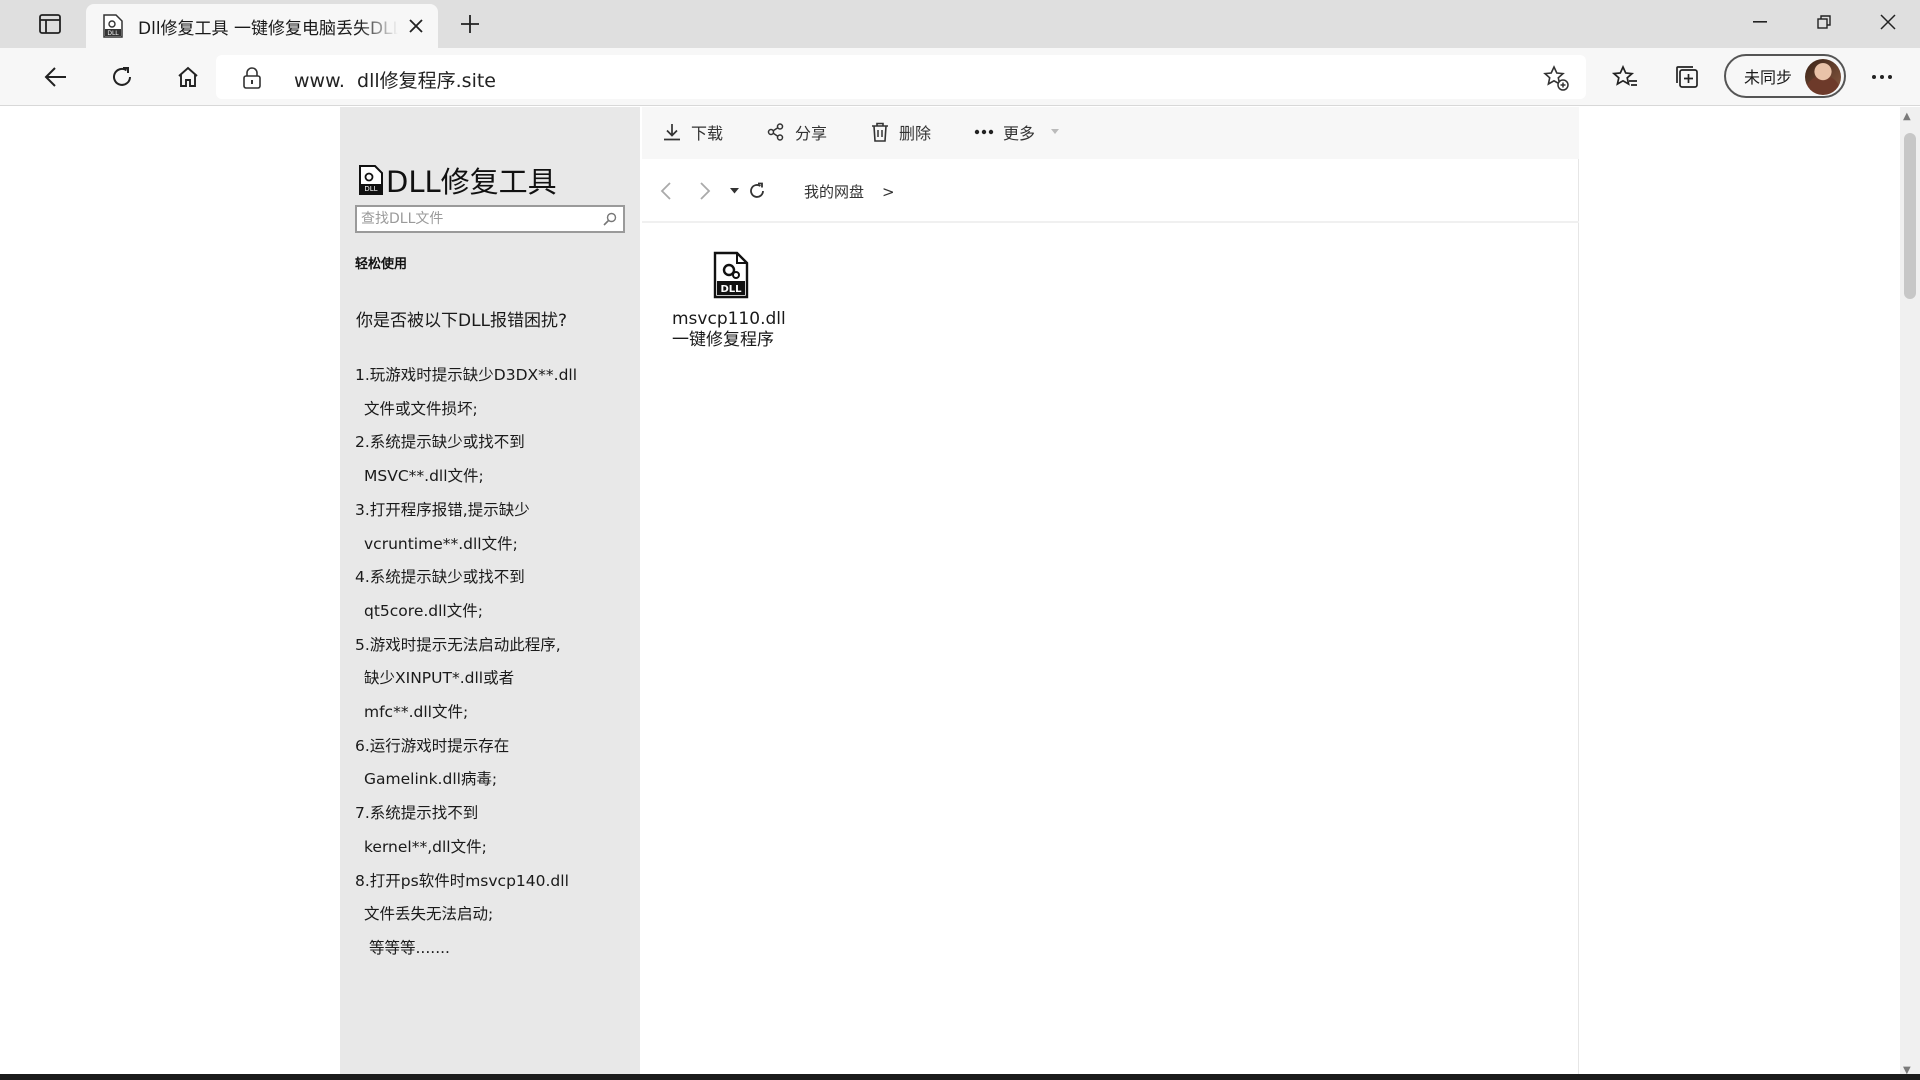 The height and width of the screenshot is (1080, 1920). Describe the element at coordinates (707, 133) in the screenshot. I see `download-label: 下载` at that location.